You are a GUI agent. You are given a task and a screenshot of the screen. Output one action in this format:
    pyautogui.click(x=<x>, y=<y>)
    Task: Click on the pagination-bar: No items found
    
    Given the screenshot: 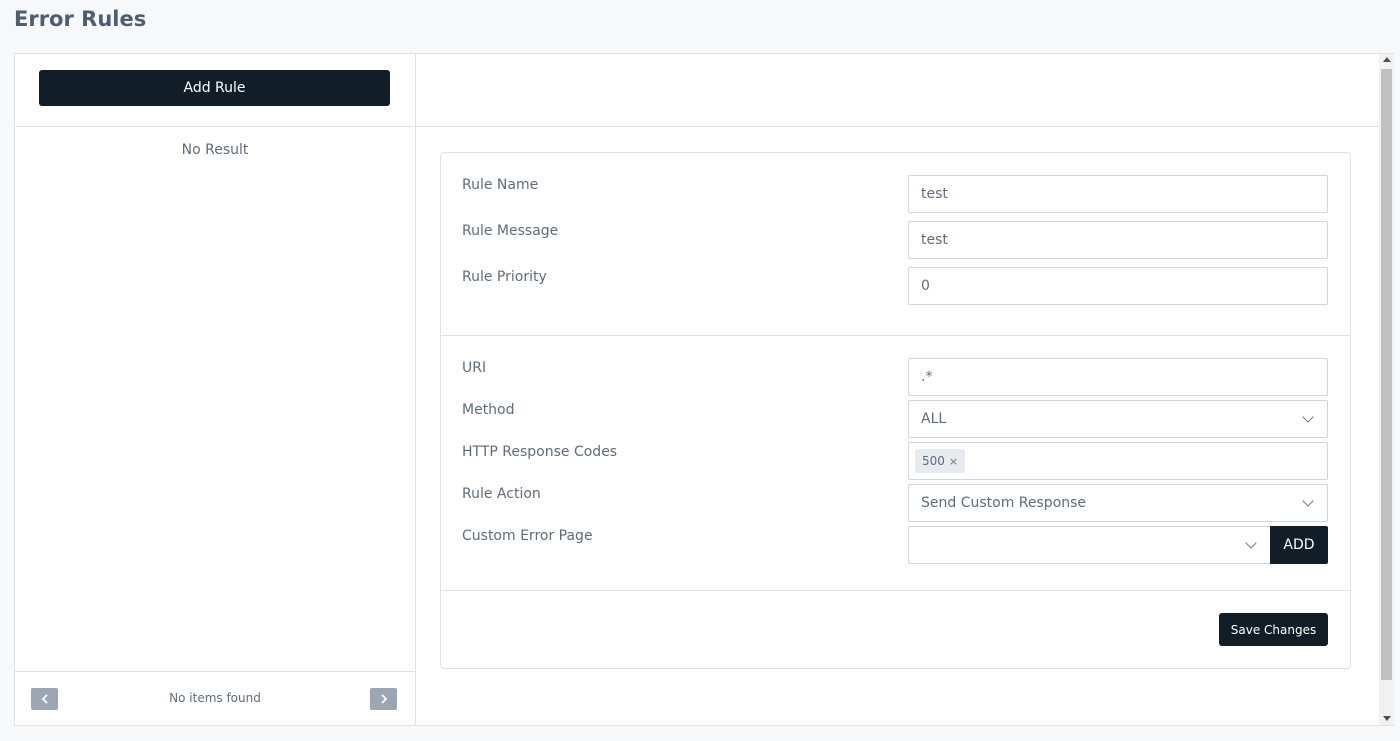 What is the action you would take?
    pyautogui.click(x=215, y=698)
    